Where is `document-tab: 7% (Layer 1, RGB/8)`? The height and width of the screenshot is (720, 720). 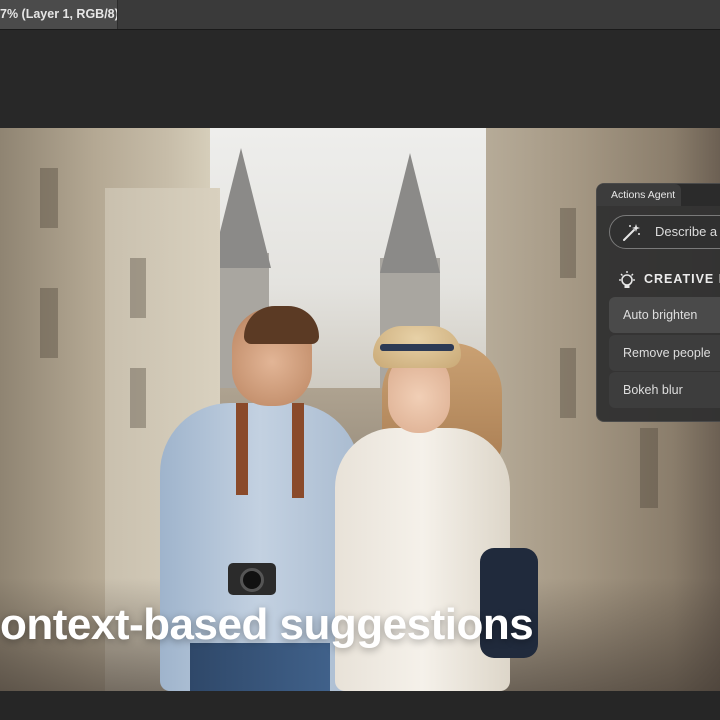
document-tab: 7% (Layer 1, RGB/8) is located at coordinates (59, 14).